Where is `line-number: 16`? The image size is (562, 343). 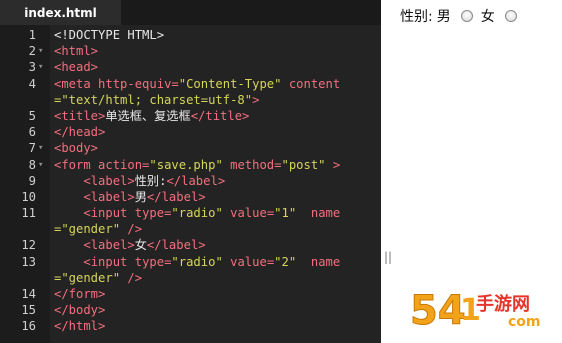
line-number: 16 is located at coordinates (28, 326).